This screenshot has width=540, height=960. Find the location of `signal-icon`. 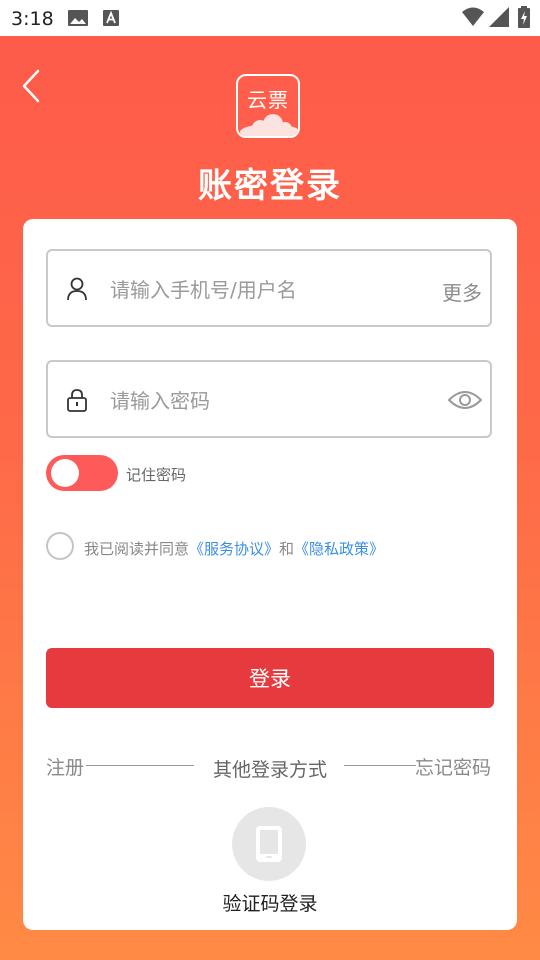

signal-icon is located at coordinates (499, 19).